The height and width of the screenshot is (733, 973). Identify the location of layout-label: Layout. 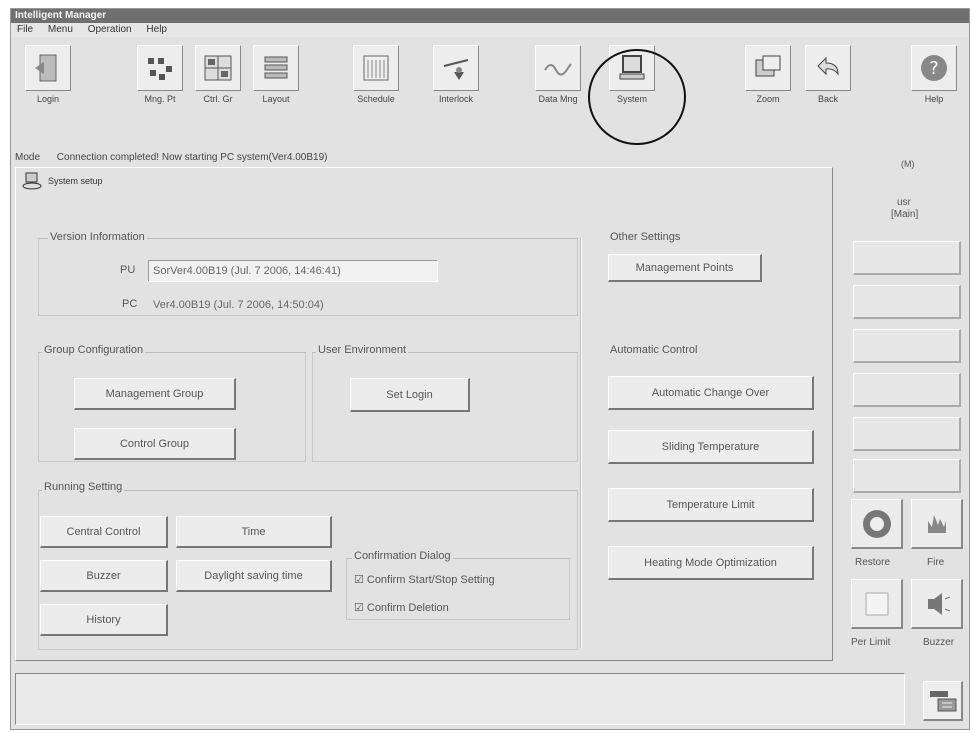
(276, 99).